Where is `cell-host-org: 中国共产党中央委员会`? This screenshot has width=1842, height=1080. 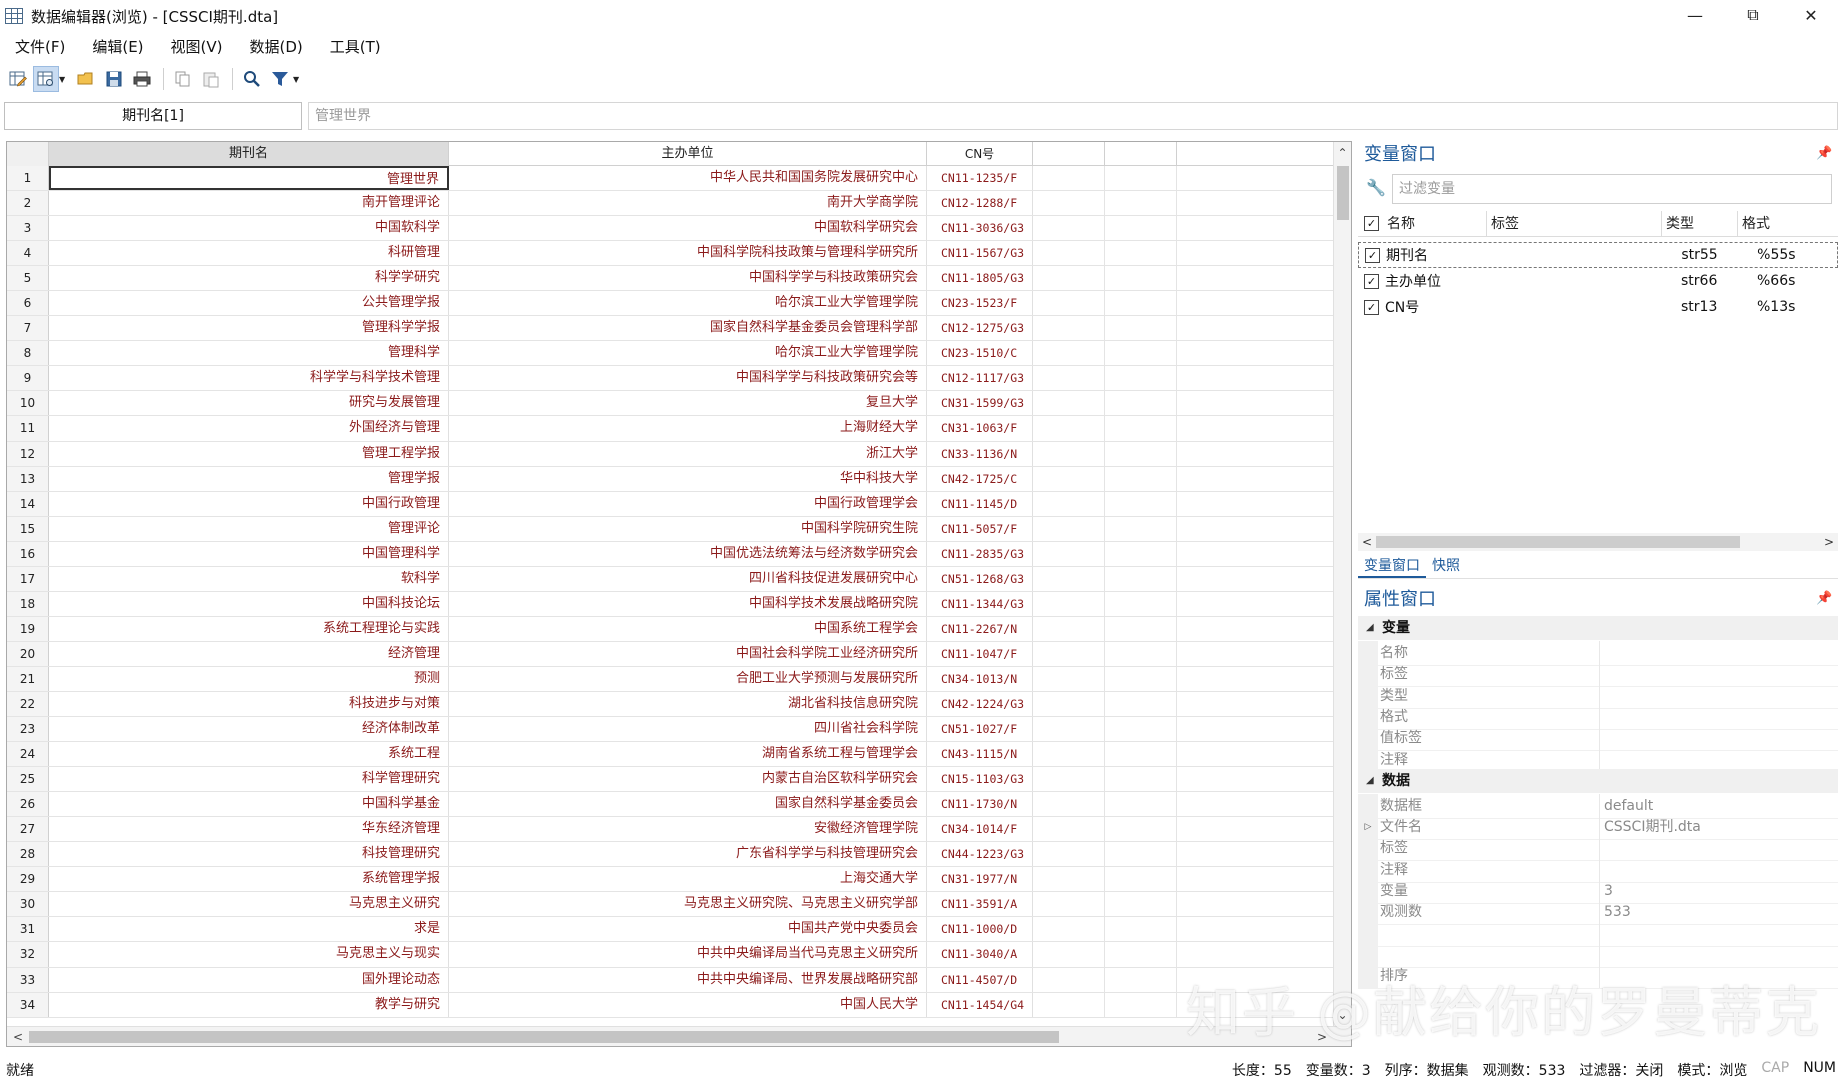 cell-host-org: 中国共产党中央委员会 is located at coordinates (688, 929).